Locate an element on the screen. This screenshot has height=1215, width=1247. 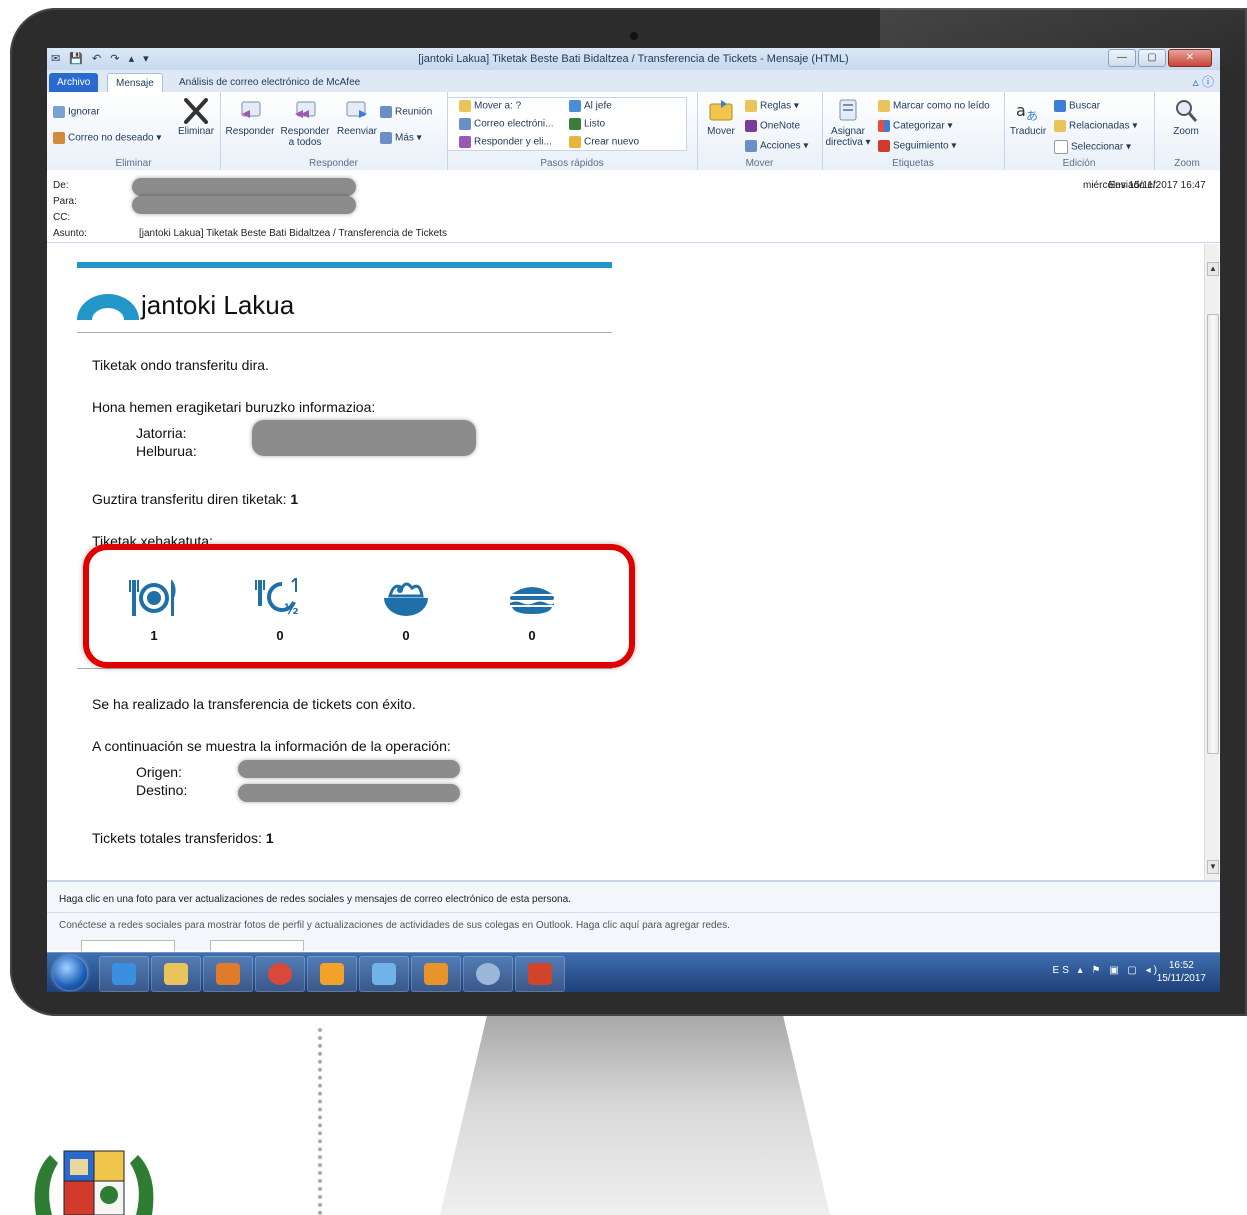
taskbar-skype is located at coordinates (488, 974).